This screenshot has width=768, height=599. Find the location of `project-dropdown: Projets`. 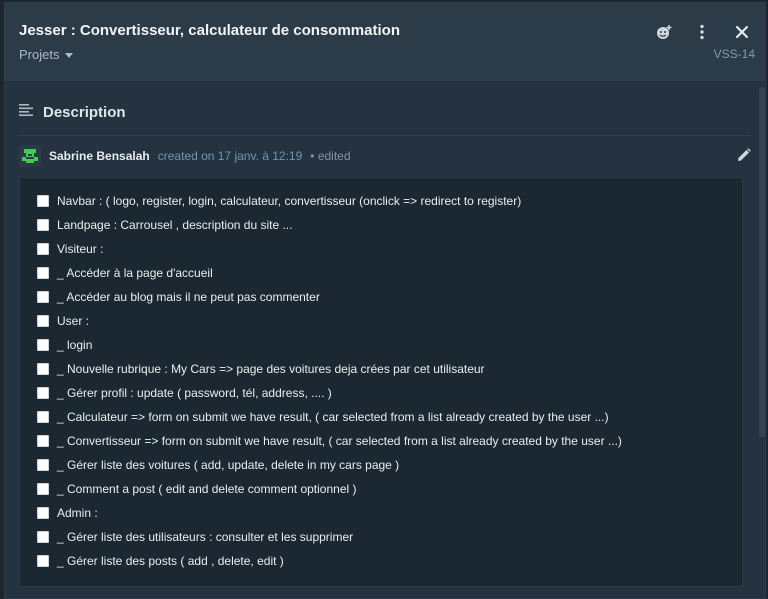

project-dropdown: Projets is located at coordinates (46, 54).